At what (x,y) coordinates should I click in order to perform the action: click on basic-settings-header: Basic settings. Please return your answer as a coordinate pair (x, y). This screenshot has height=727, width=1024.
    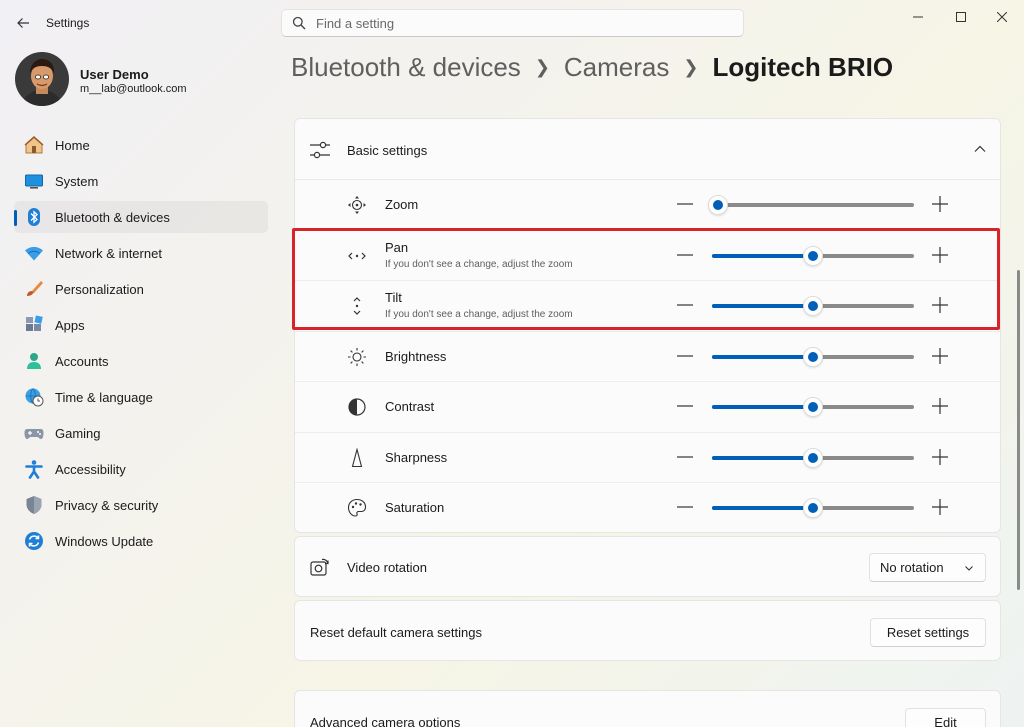
    Looking at the image, I should click on (647, 149).